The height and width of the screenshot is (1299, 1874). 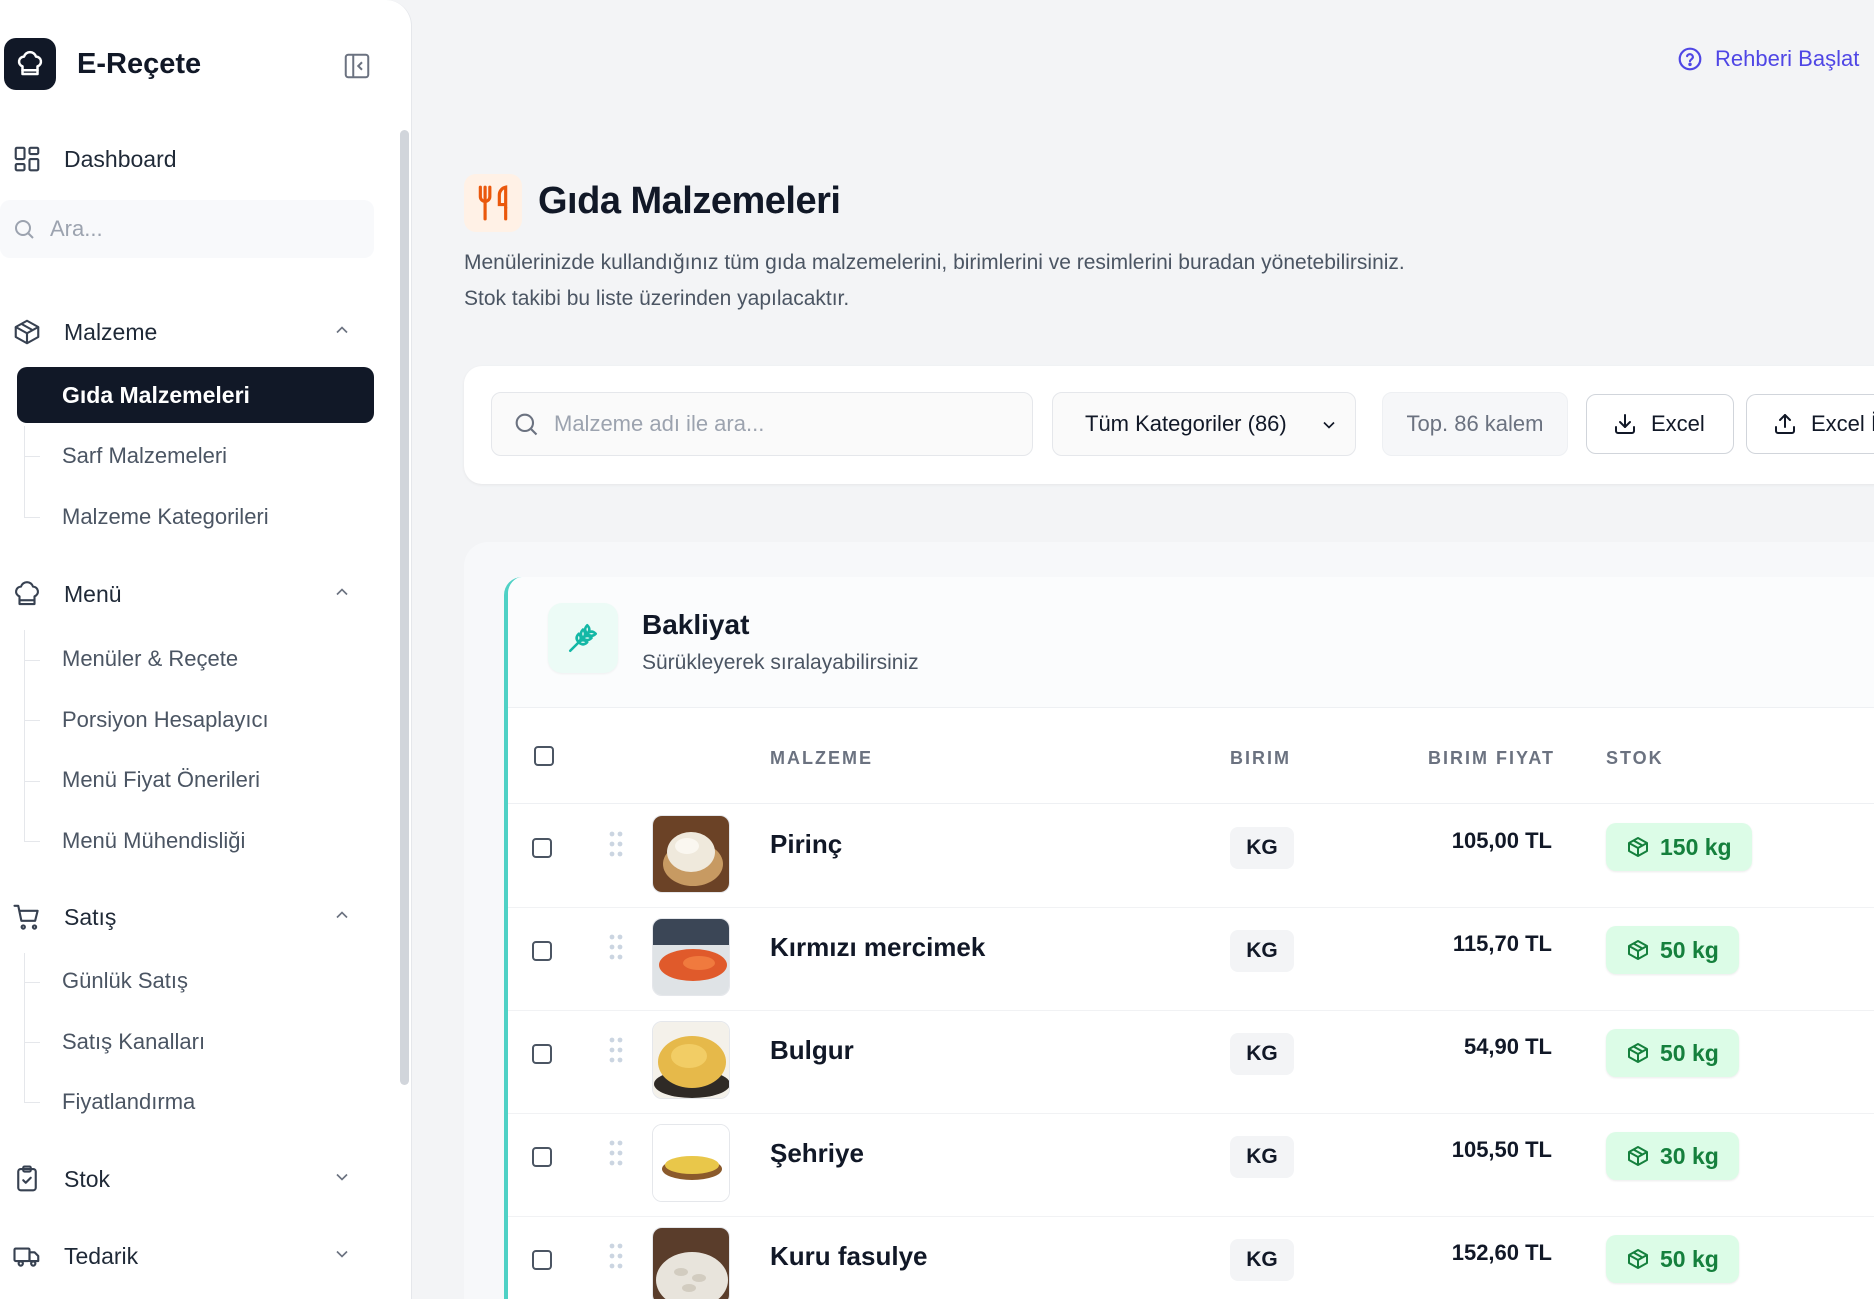 I want to click on table-header: MALZEME BIRIM BIRIM FIYAT STOK, so click(x=1191, y=756).